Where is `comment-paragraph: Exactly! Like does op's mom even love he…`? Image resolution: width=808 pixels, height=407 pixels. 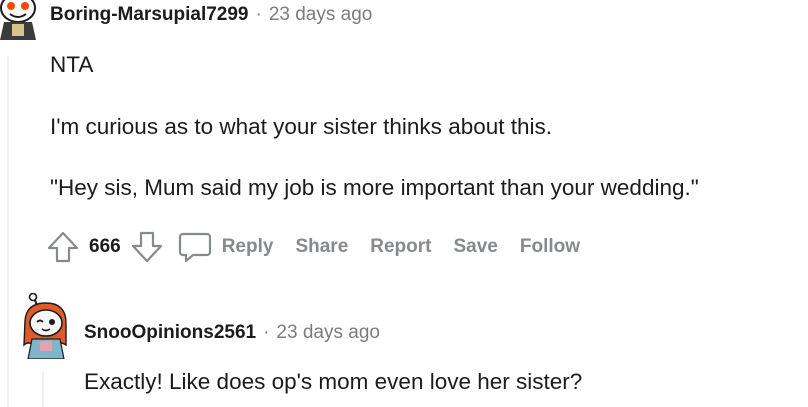 comment-paragraph: Exactly! Like does op's mom even love he… is located at coordinates (333, 381).